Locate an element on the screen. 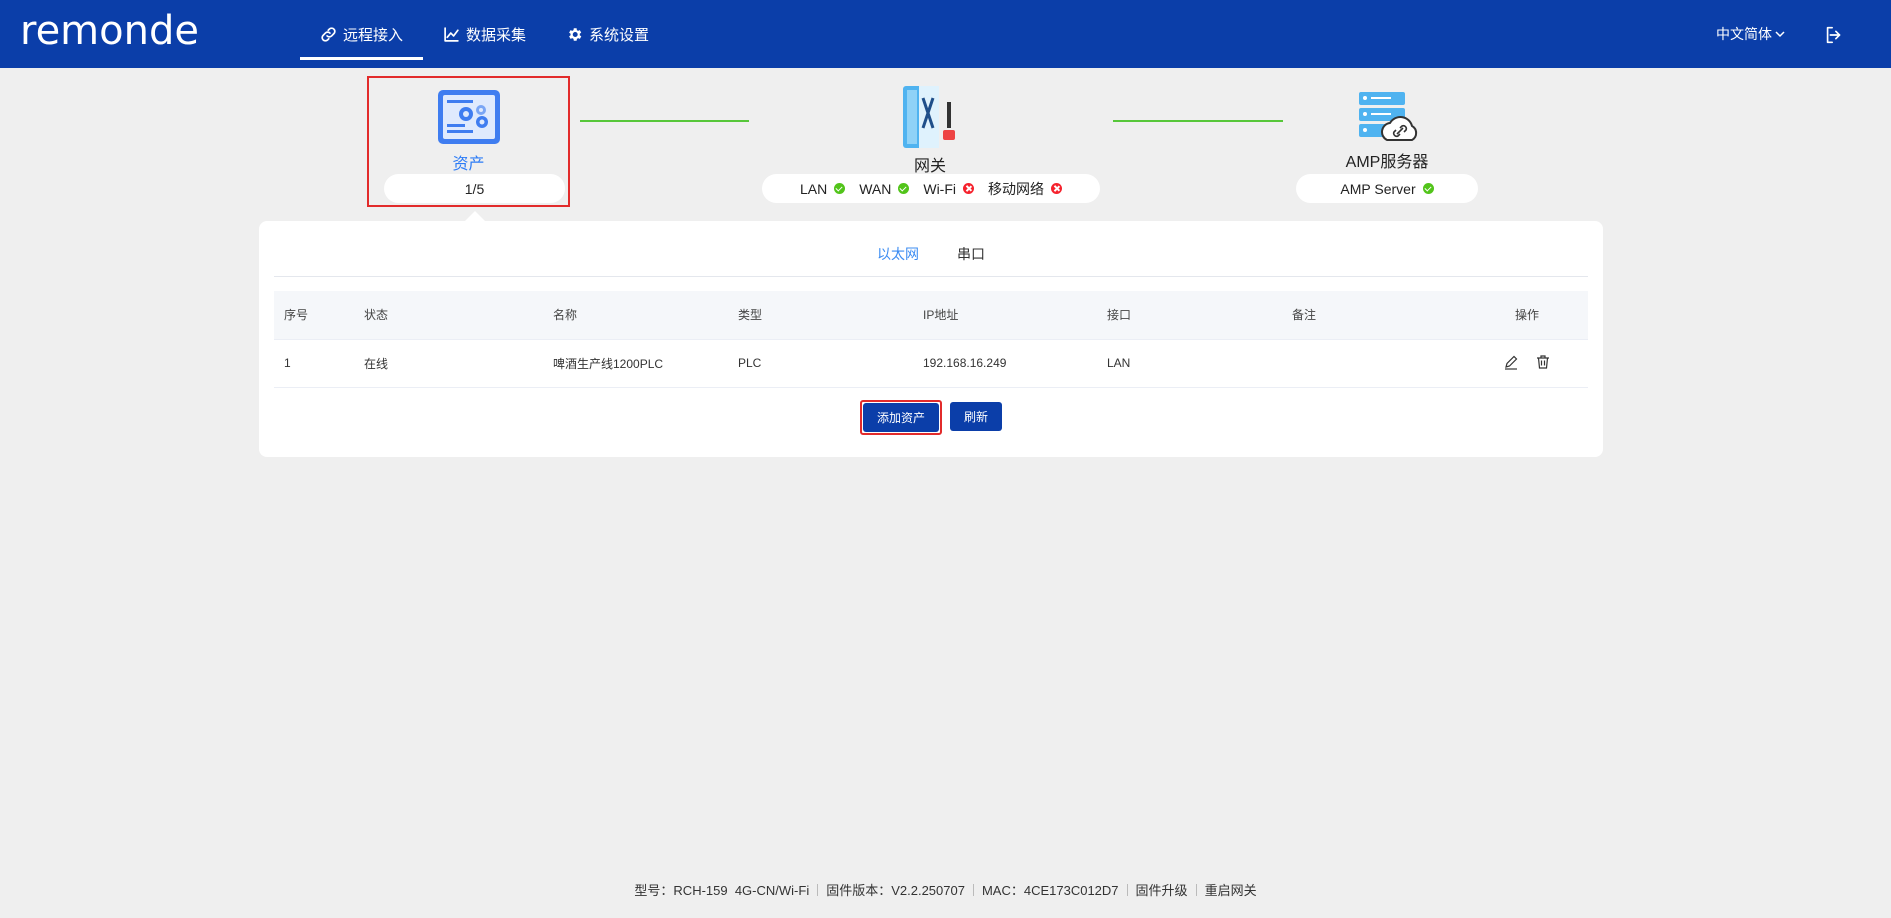 The image size is (1891, 918). port-mobile-label: 移动网络 is located at coordinates (1016, 188).